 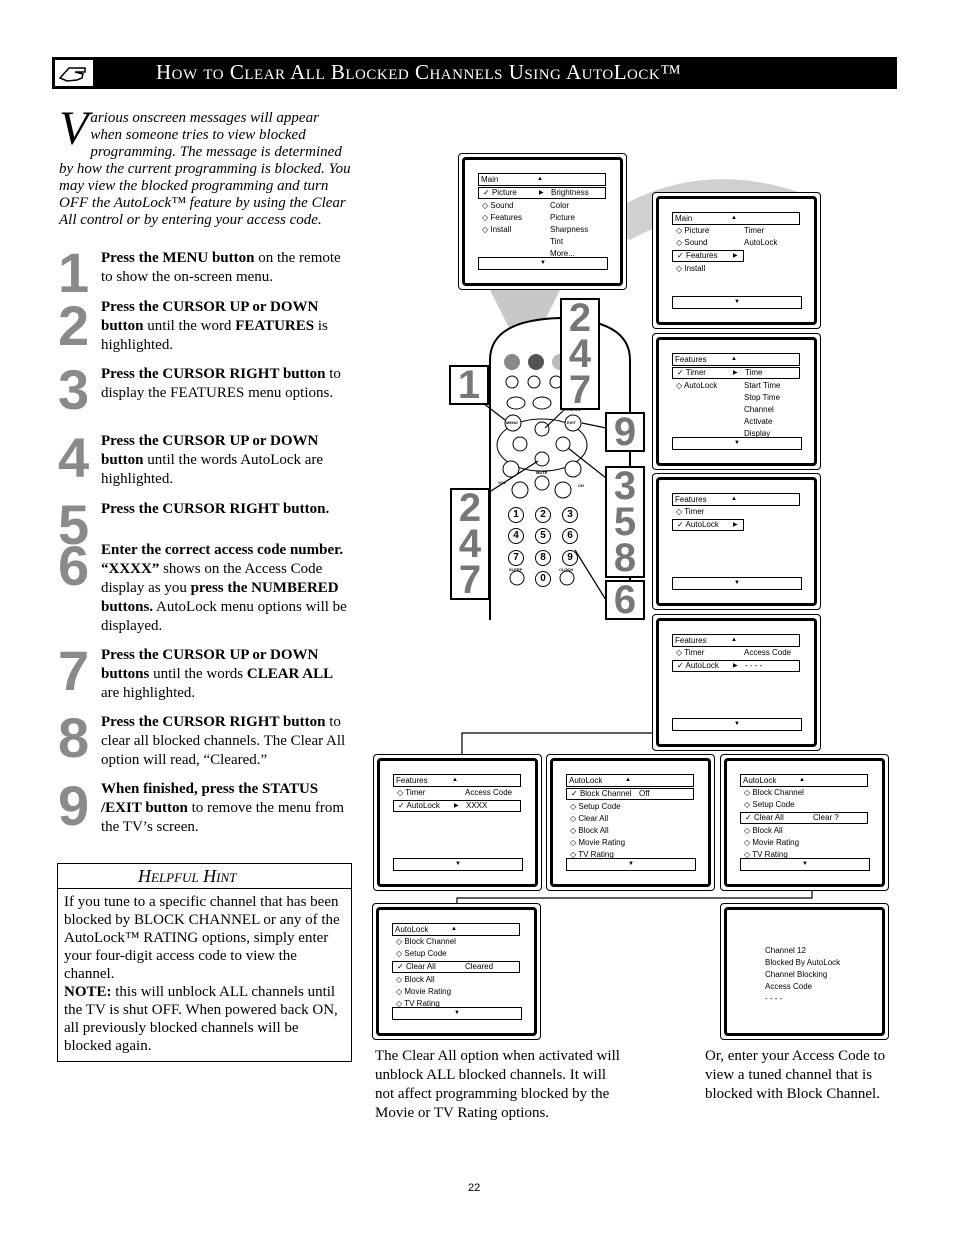 What do you see at coordinates (697, 255) in the screenshot?
I see `menu-item-label: ✓ Features` at bounding box center [697, 255].